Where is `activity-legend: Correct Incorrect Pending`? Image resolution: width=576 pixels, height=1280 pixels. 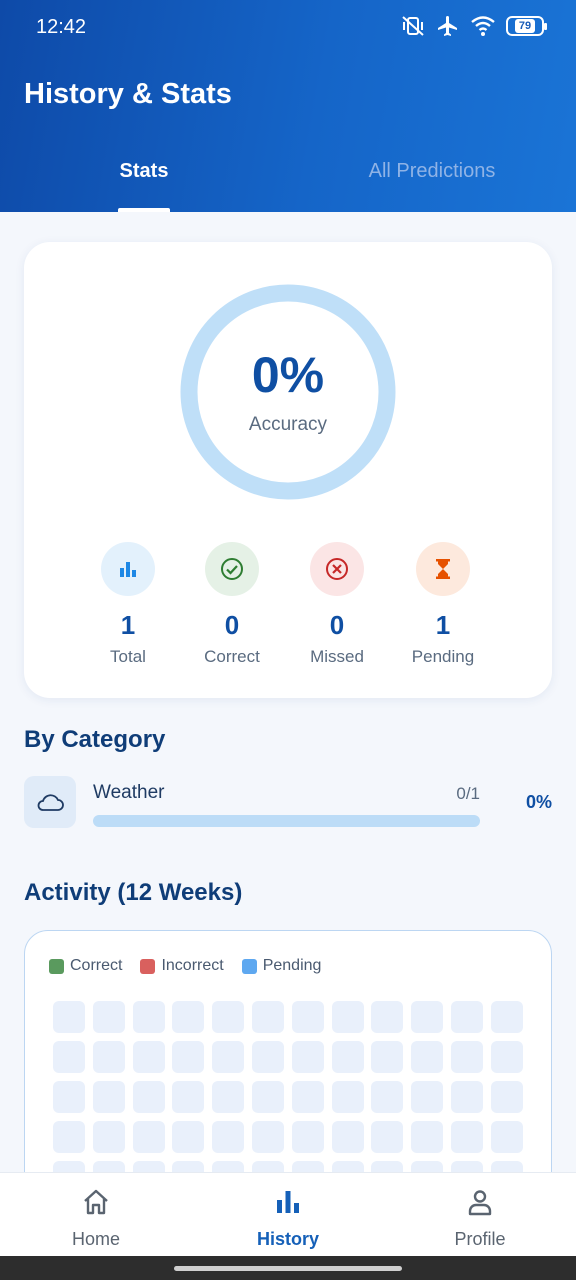 activity-legend: Correct Incorrect Pending is located at coordinates (185, 966).